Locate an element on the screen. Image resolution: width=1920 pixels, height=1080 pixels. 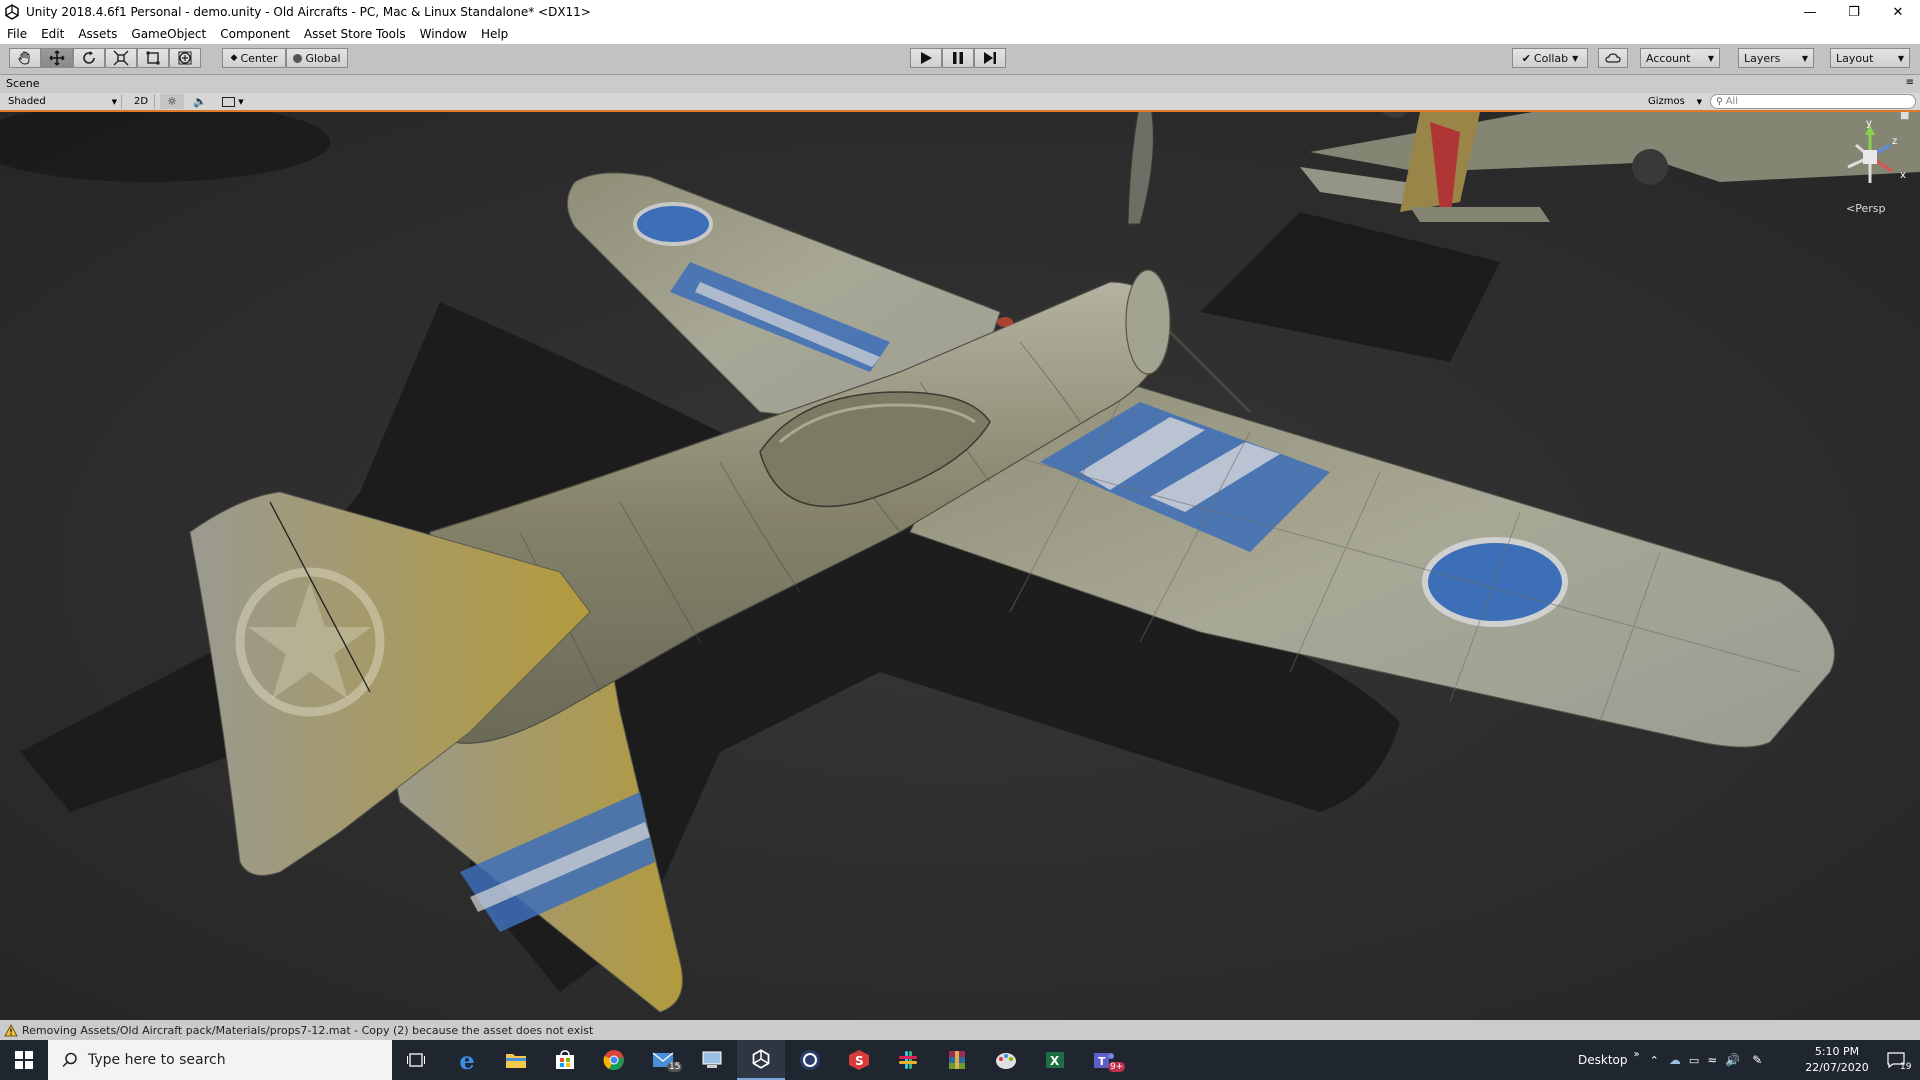
wifi-icon: ≈ is located at coordinates (1712, 1060).